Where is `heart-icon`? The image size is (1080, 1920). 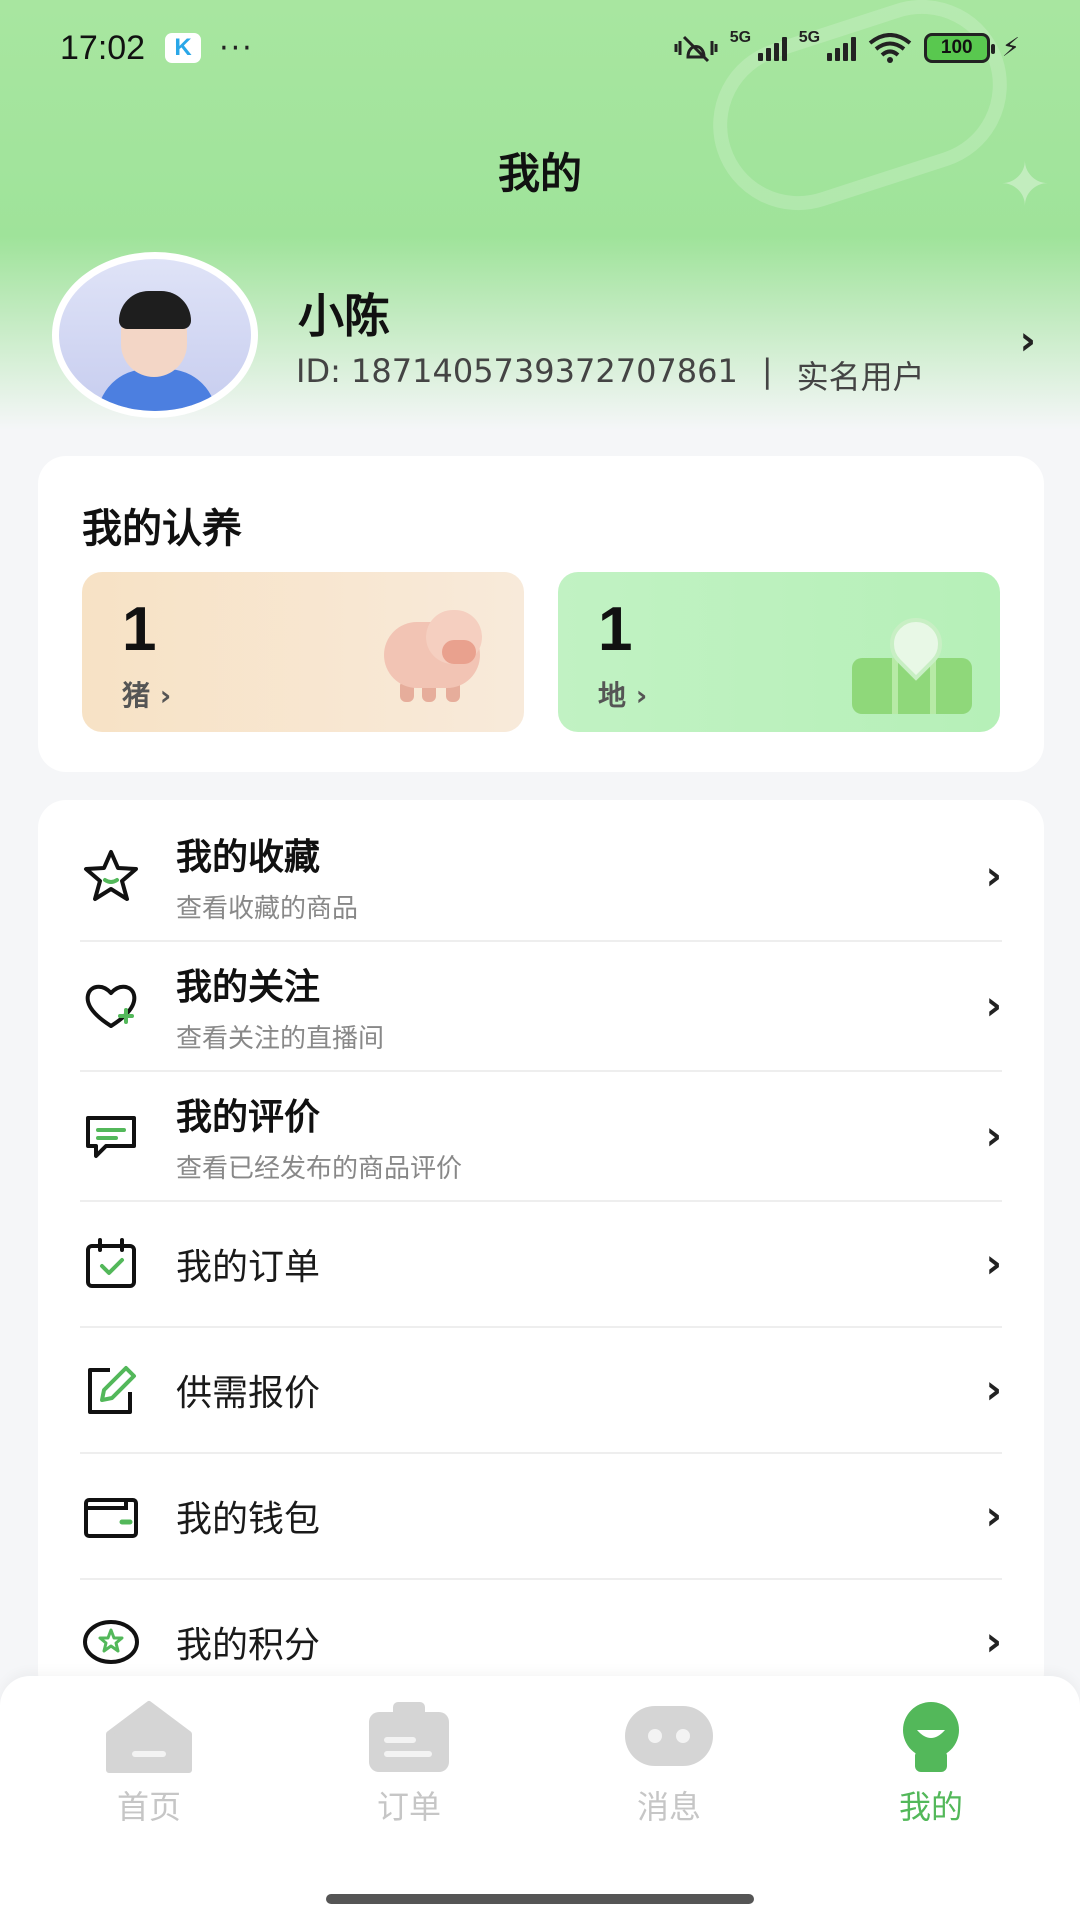 heart-icon is located at coordinates (111, 1006).